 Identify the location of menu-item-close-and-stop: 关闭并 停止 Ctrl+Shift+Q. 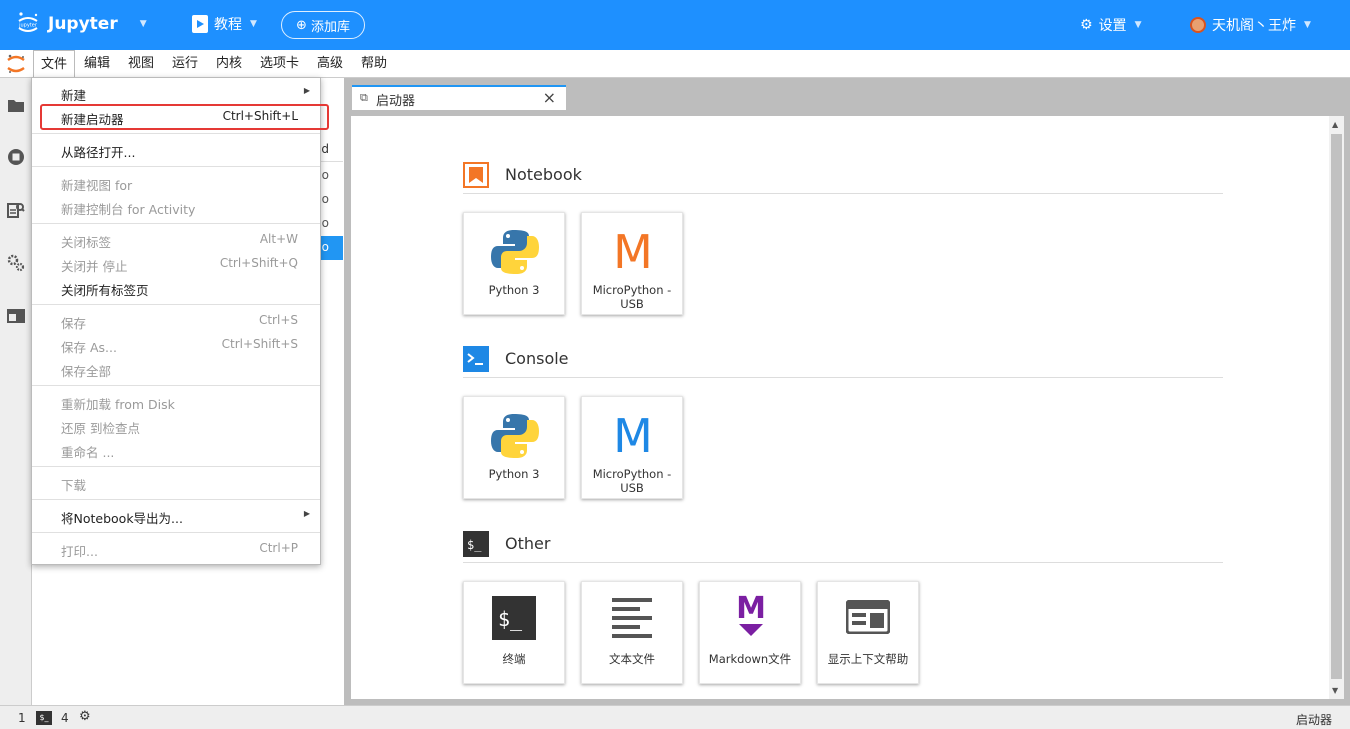
(176, 264).